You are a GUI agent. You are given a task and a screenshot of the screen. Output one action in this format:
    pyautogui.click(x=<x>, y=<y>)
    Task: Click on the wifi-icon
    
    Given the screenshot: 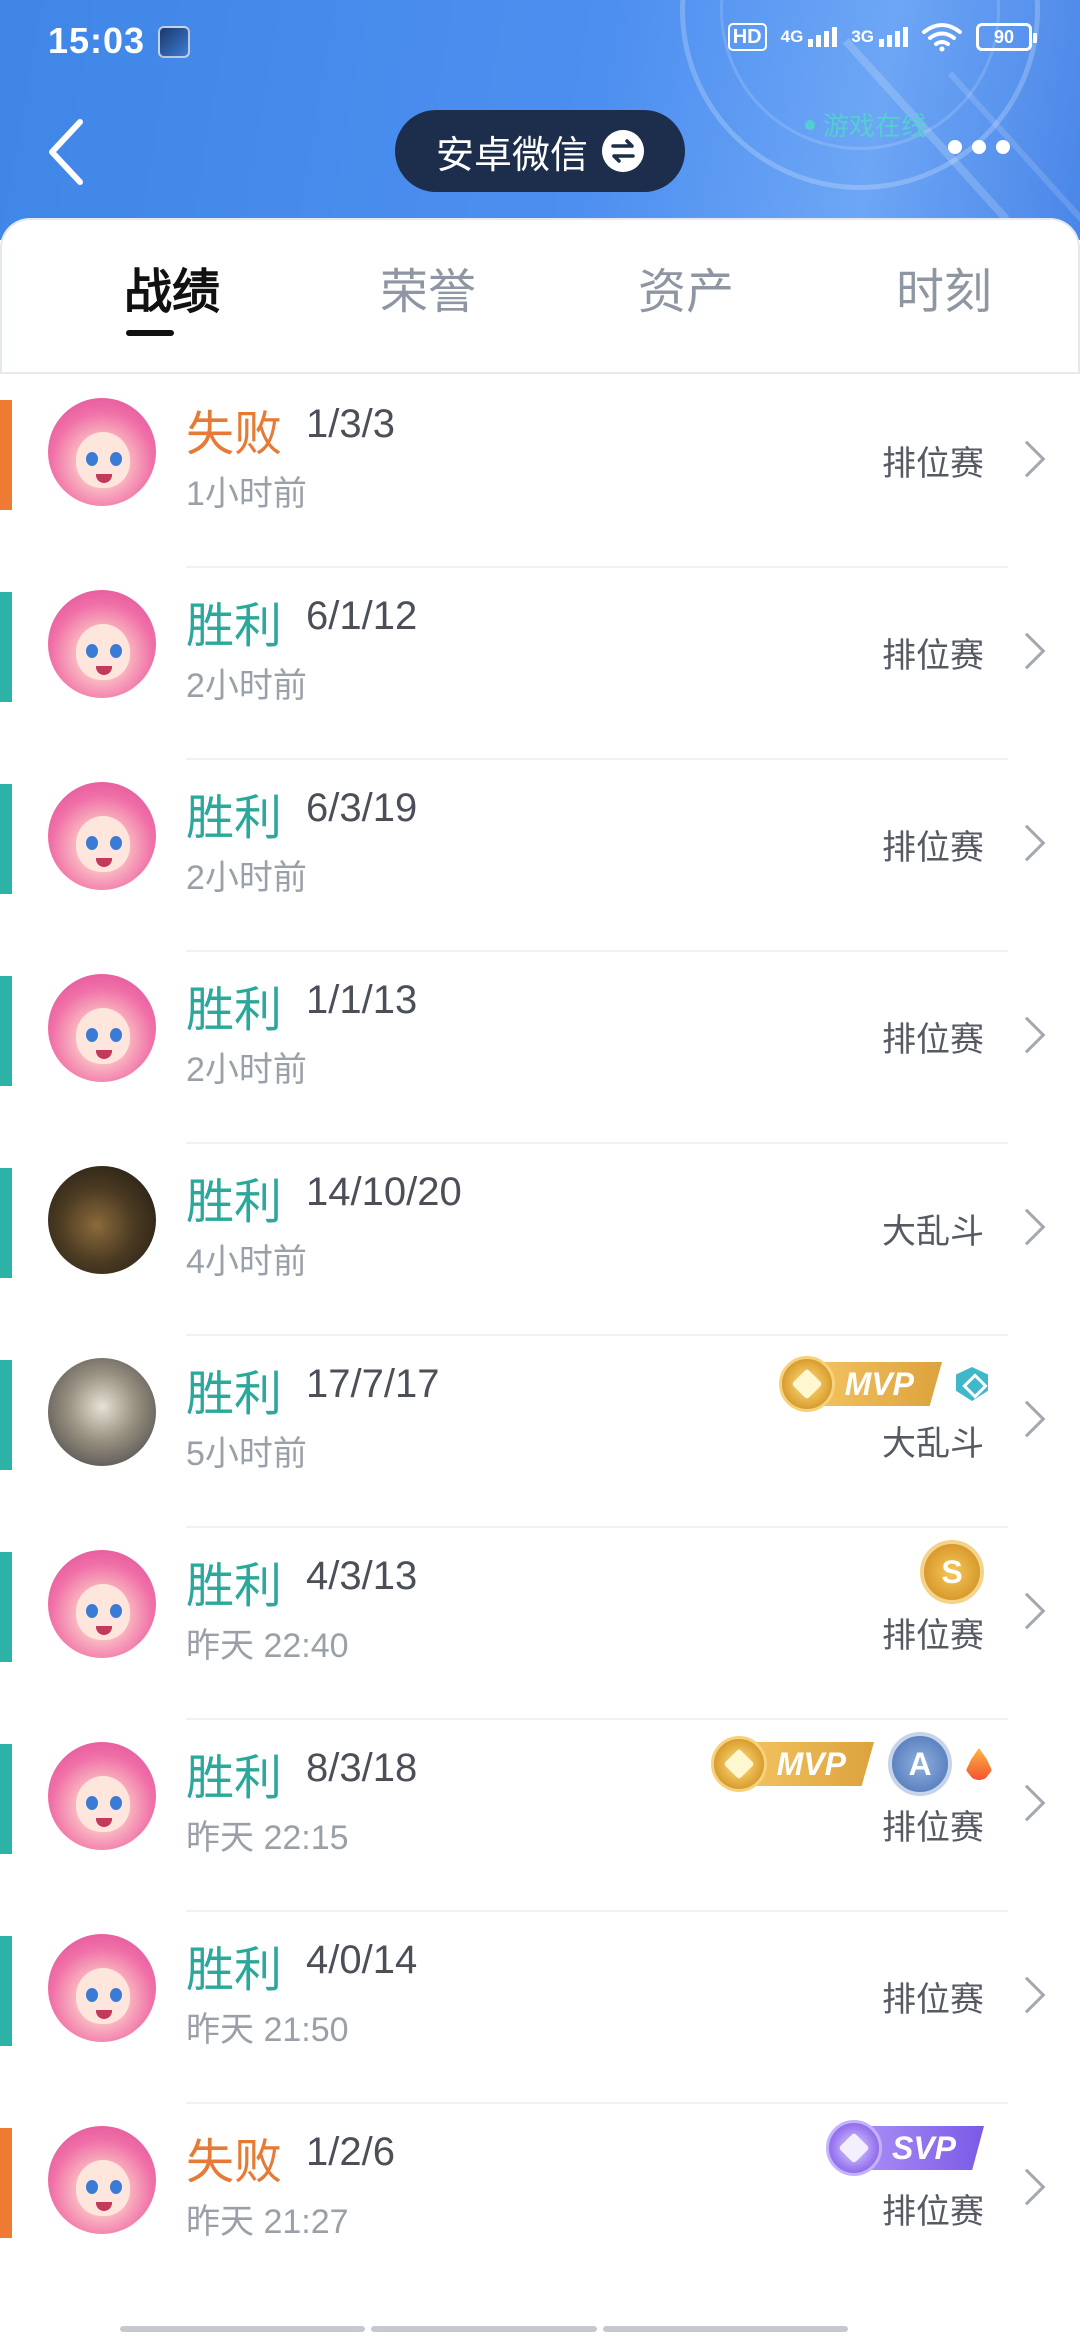 What is the action you would take?
    pyautogui.click(x=942, y=37)
    